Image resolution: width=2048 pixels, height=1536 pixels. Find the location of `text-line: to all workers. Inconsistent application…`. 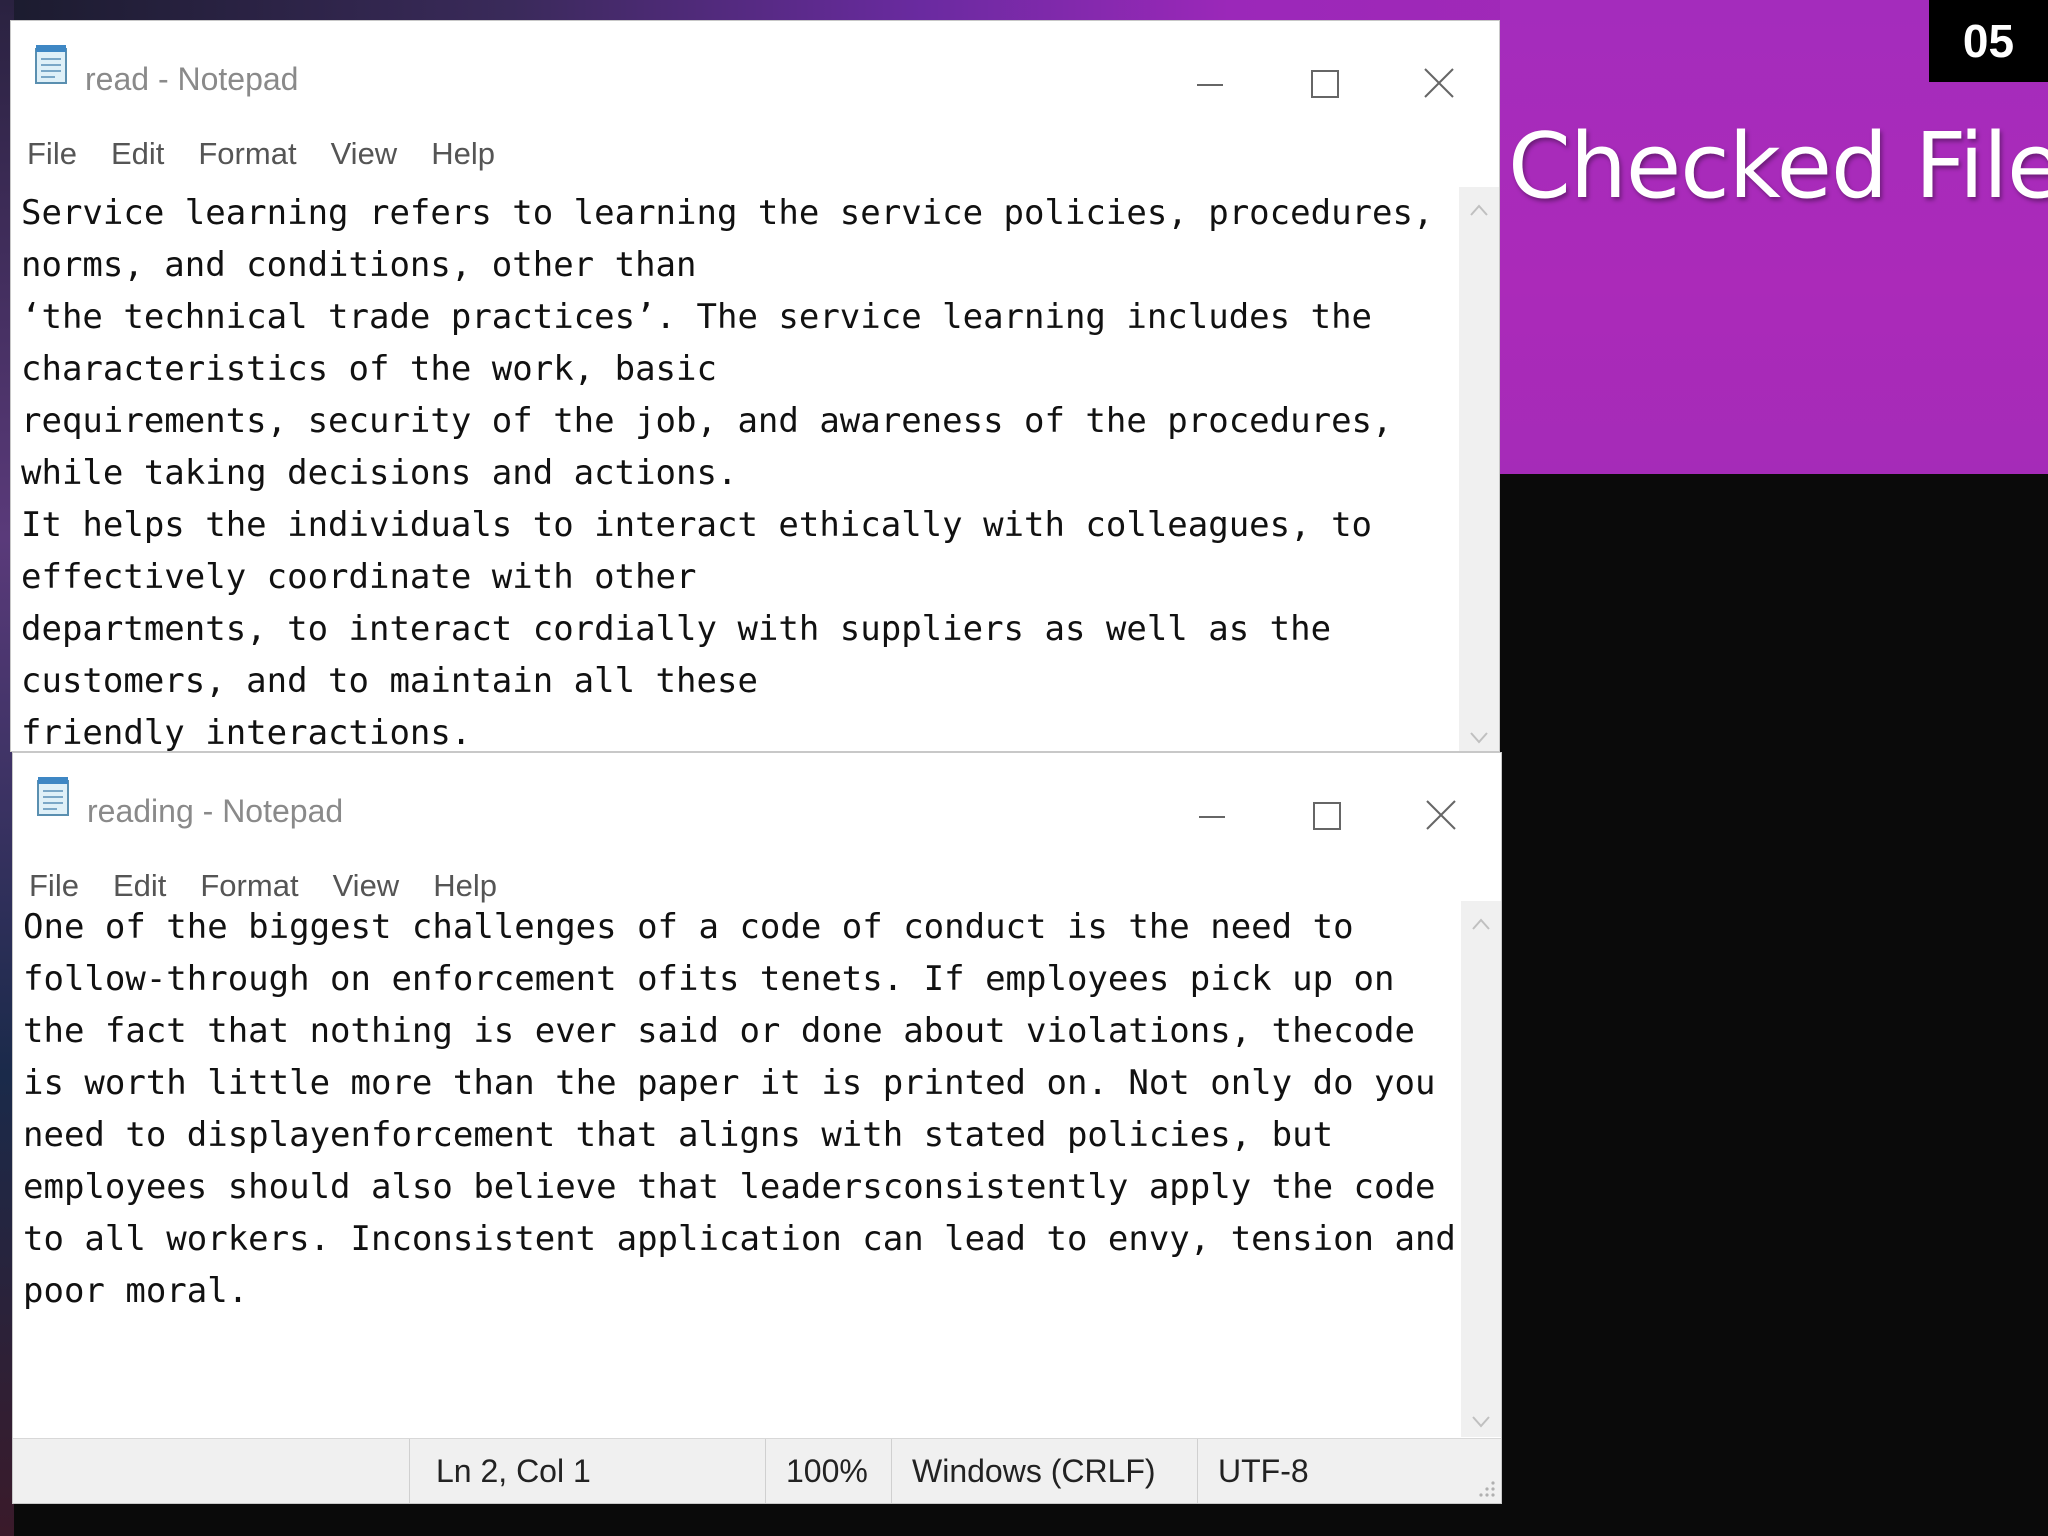

text-line: to all workers. Inconsistent application… is located at coordinates (739, 1239).